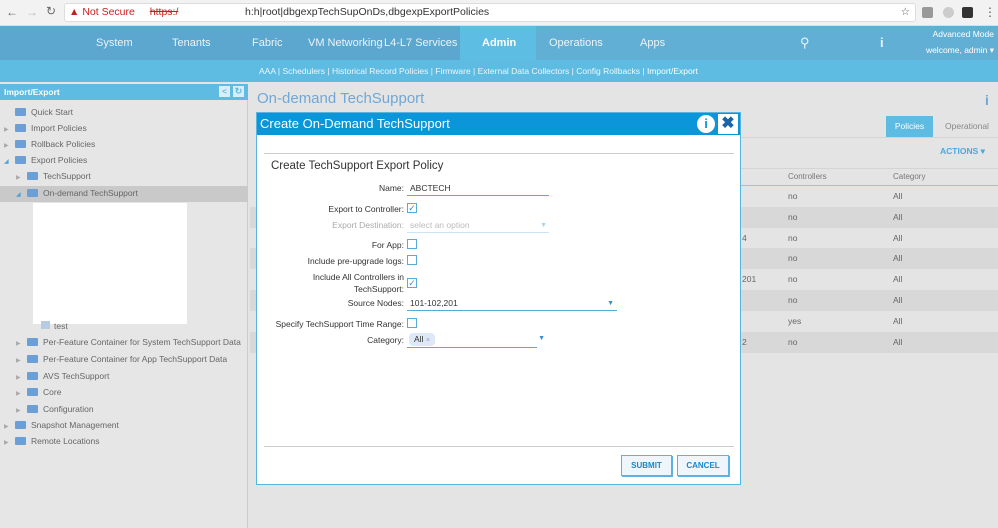  What do you see at coordinates (744, 341) in the screenshot?
I see `cell-partial: 2` at bounding box center [744, 341].